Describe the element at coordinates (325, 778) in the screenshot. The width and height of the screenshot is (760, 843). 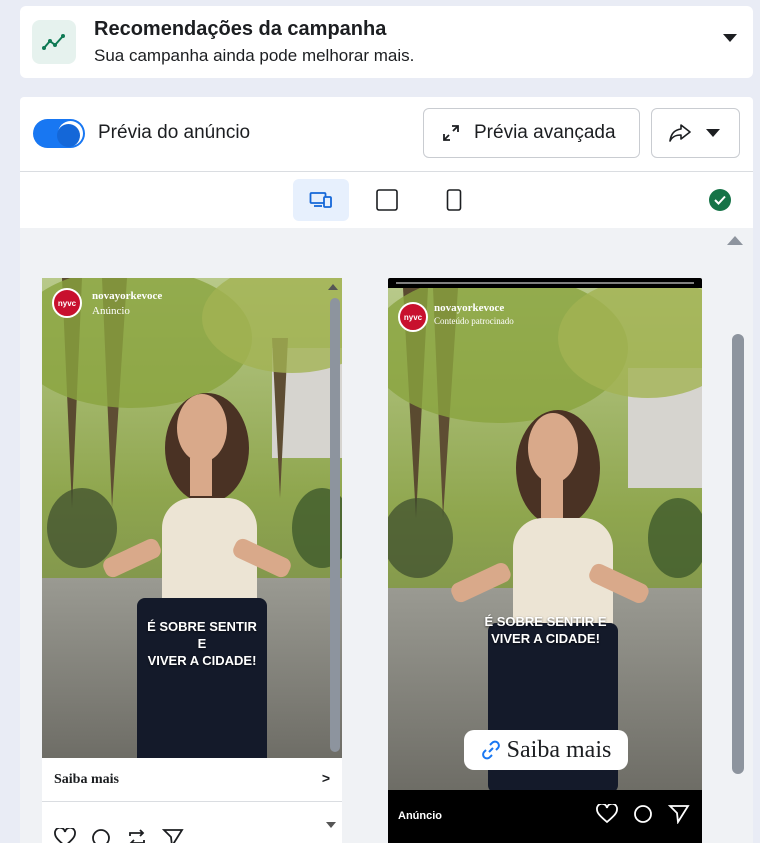
I see `feed-cta-arrow-icon: >` at that location.